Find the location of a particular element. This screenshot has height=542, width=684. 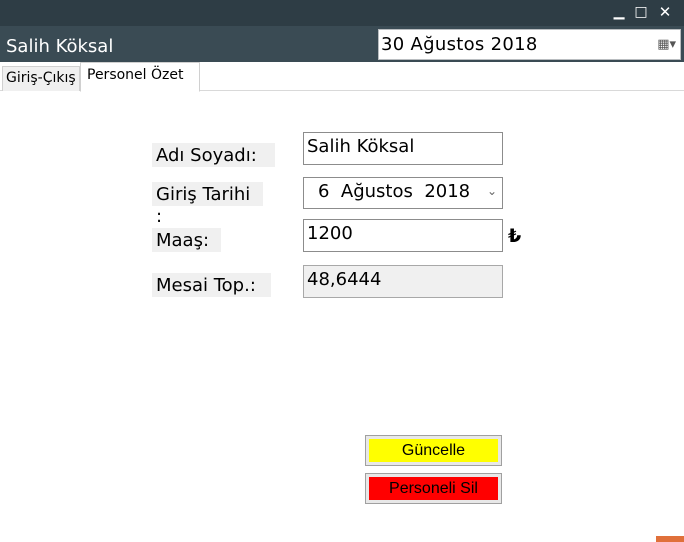

name-field: Salih Köksal is located at coordinates (403, 148).